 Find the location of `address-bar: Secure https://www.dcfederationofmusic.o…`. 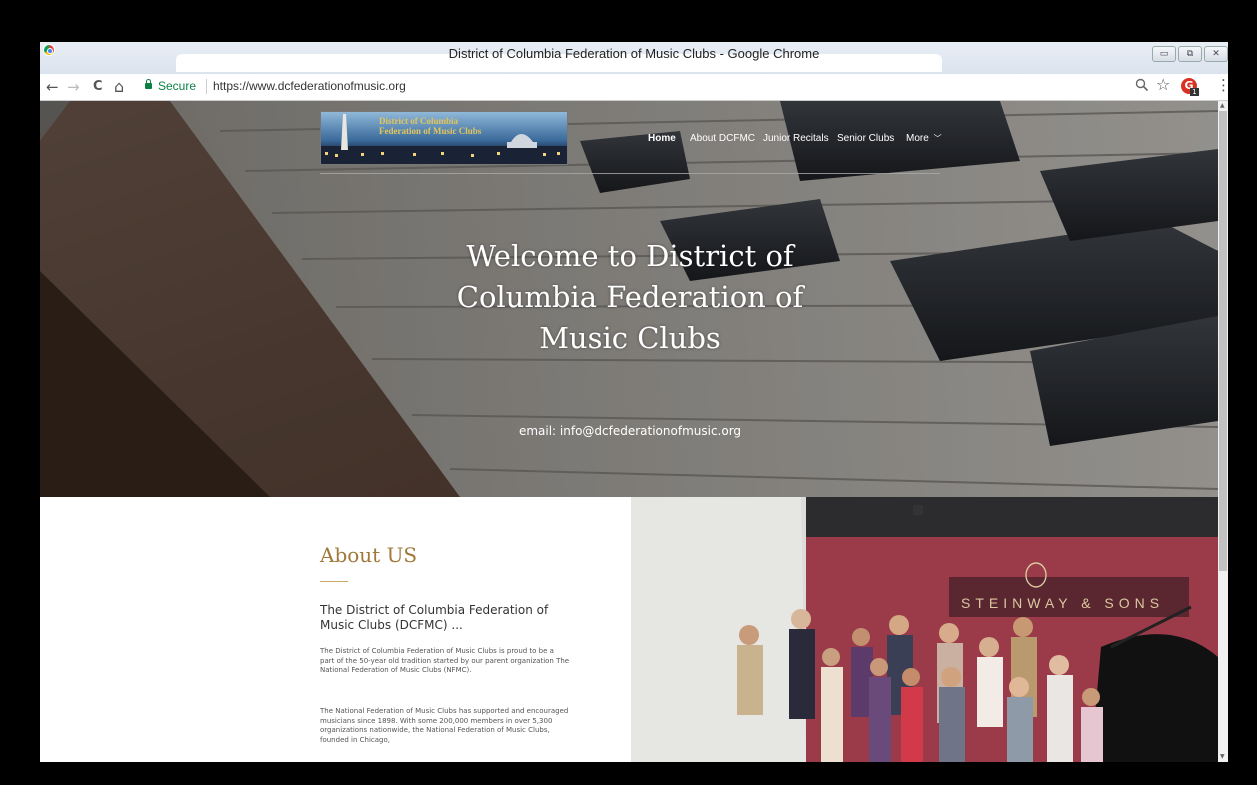

address-bar: Secure https://www.dcfederationofmusic.o… is located at coordinates (656, 87).